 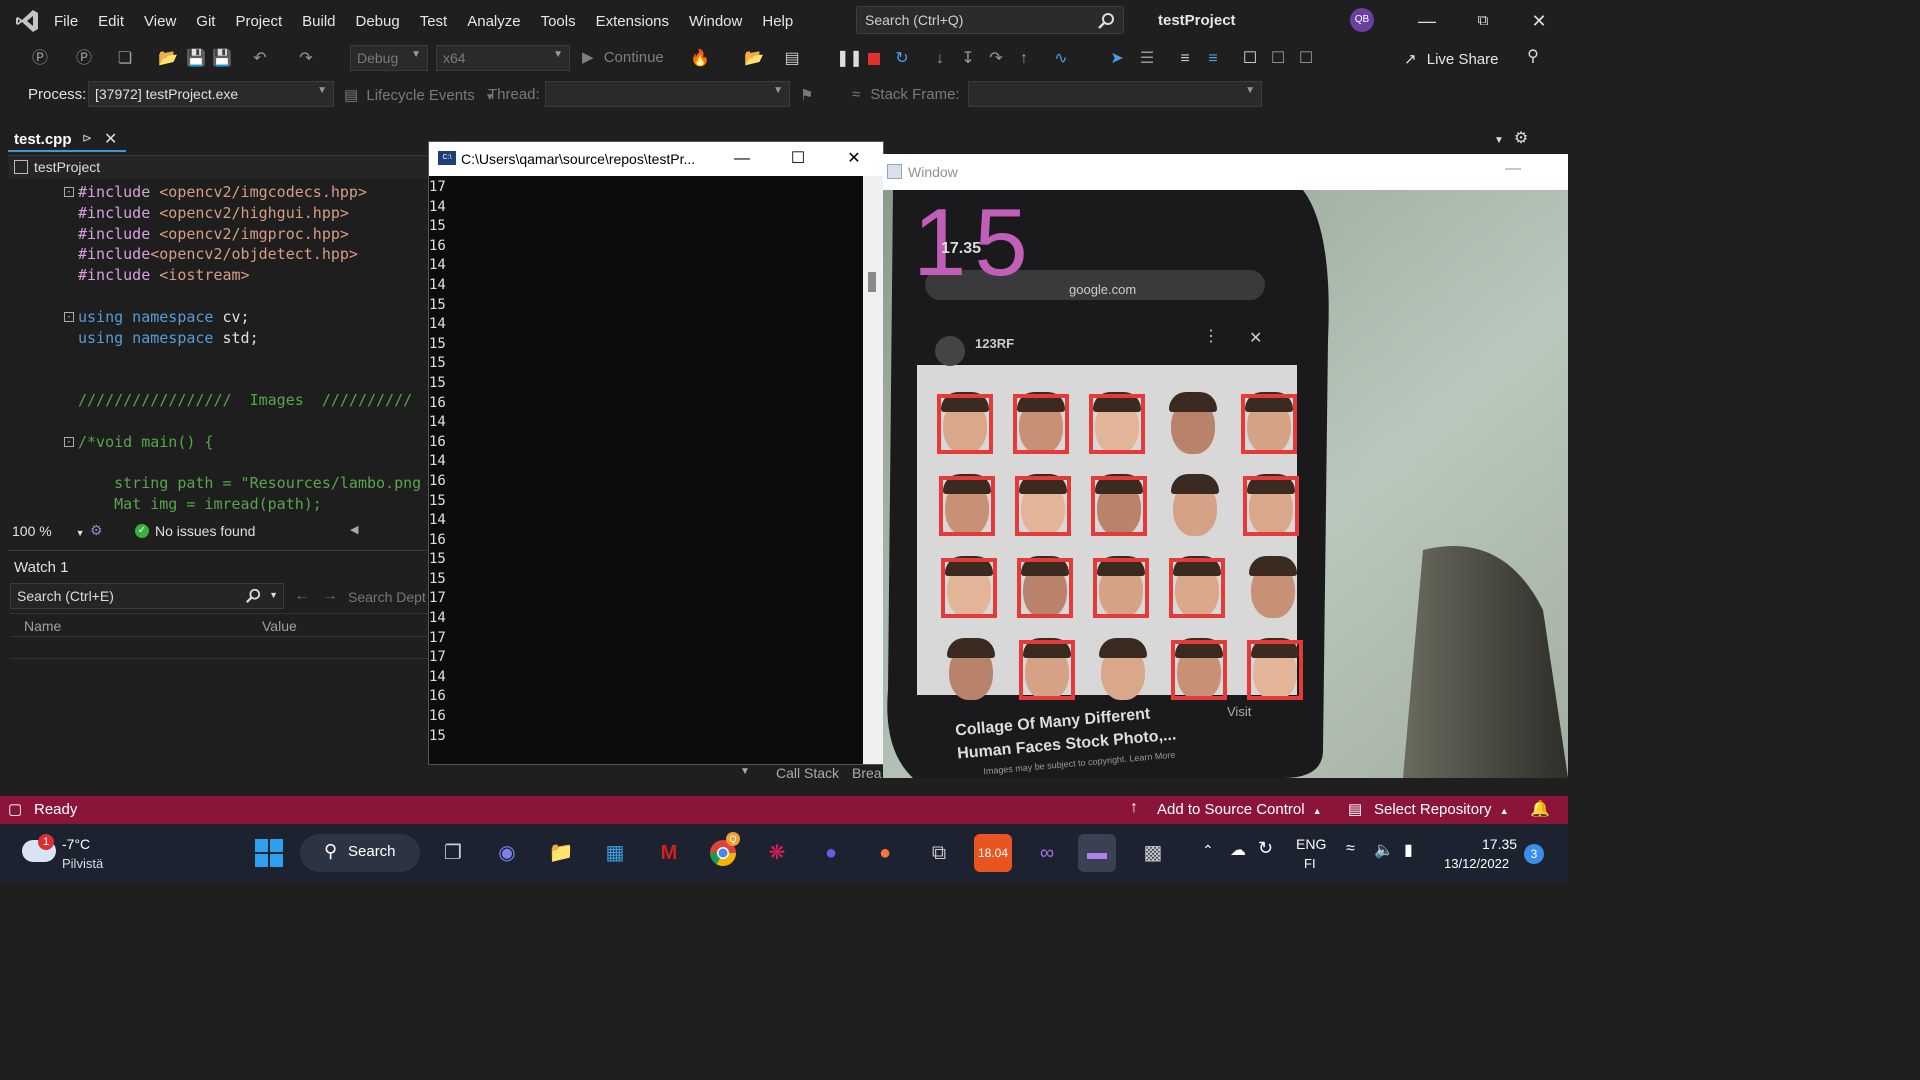 I want to click on task-view-icon: ❐, so click(x=453, y=853).